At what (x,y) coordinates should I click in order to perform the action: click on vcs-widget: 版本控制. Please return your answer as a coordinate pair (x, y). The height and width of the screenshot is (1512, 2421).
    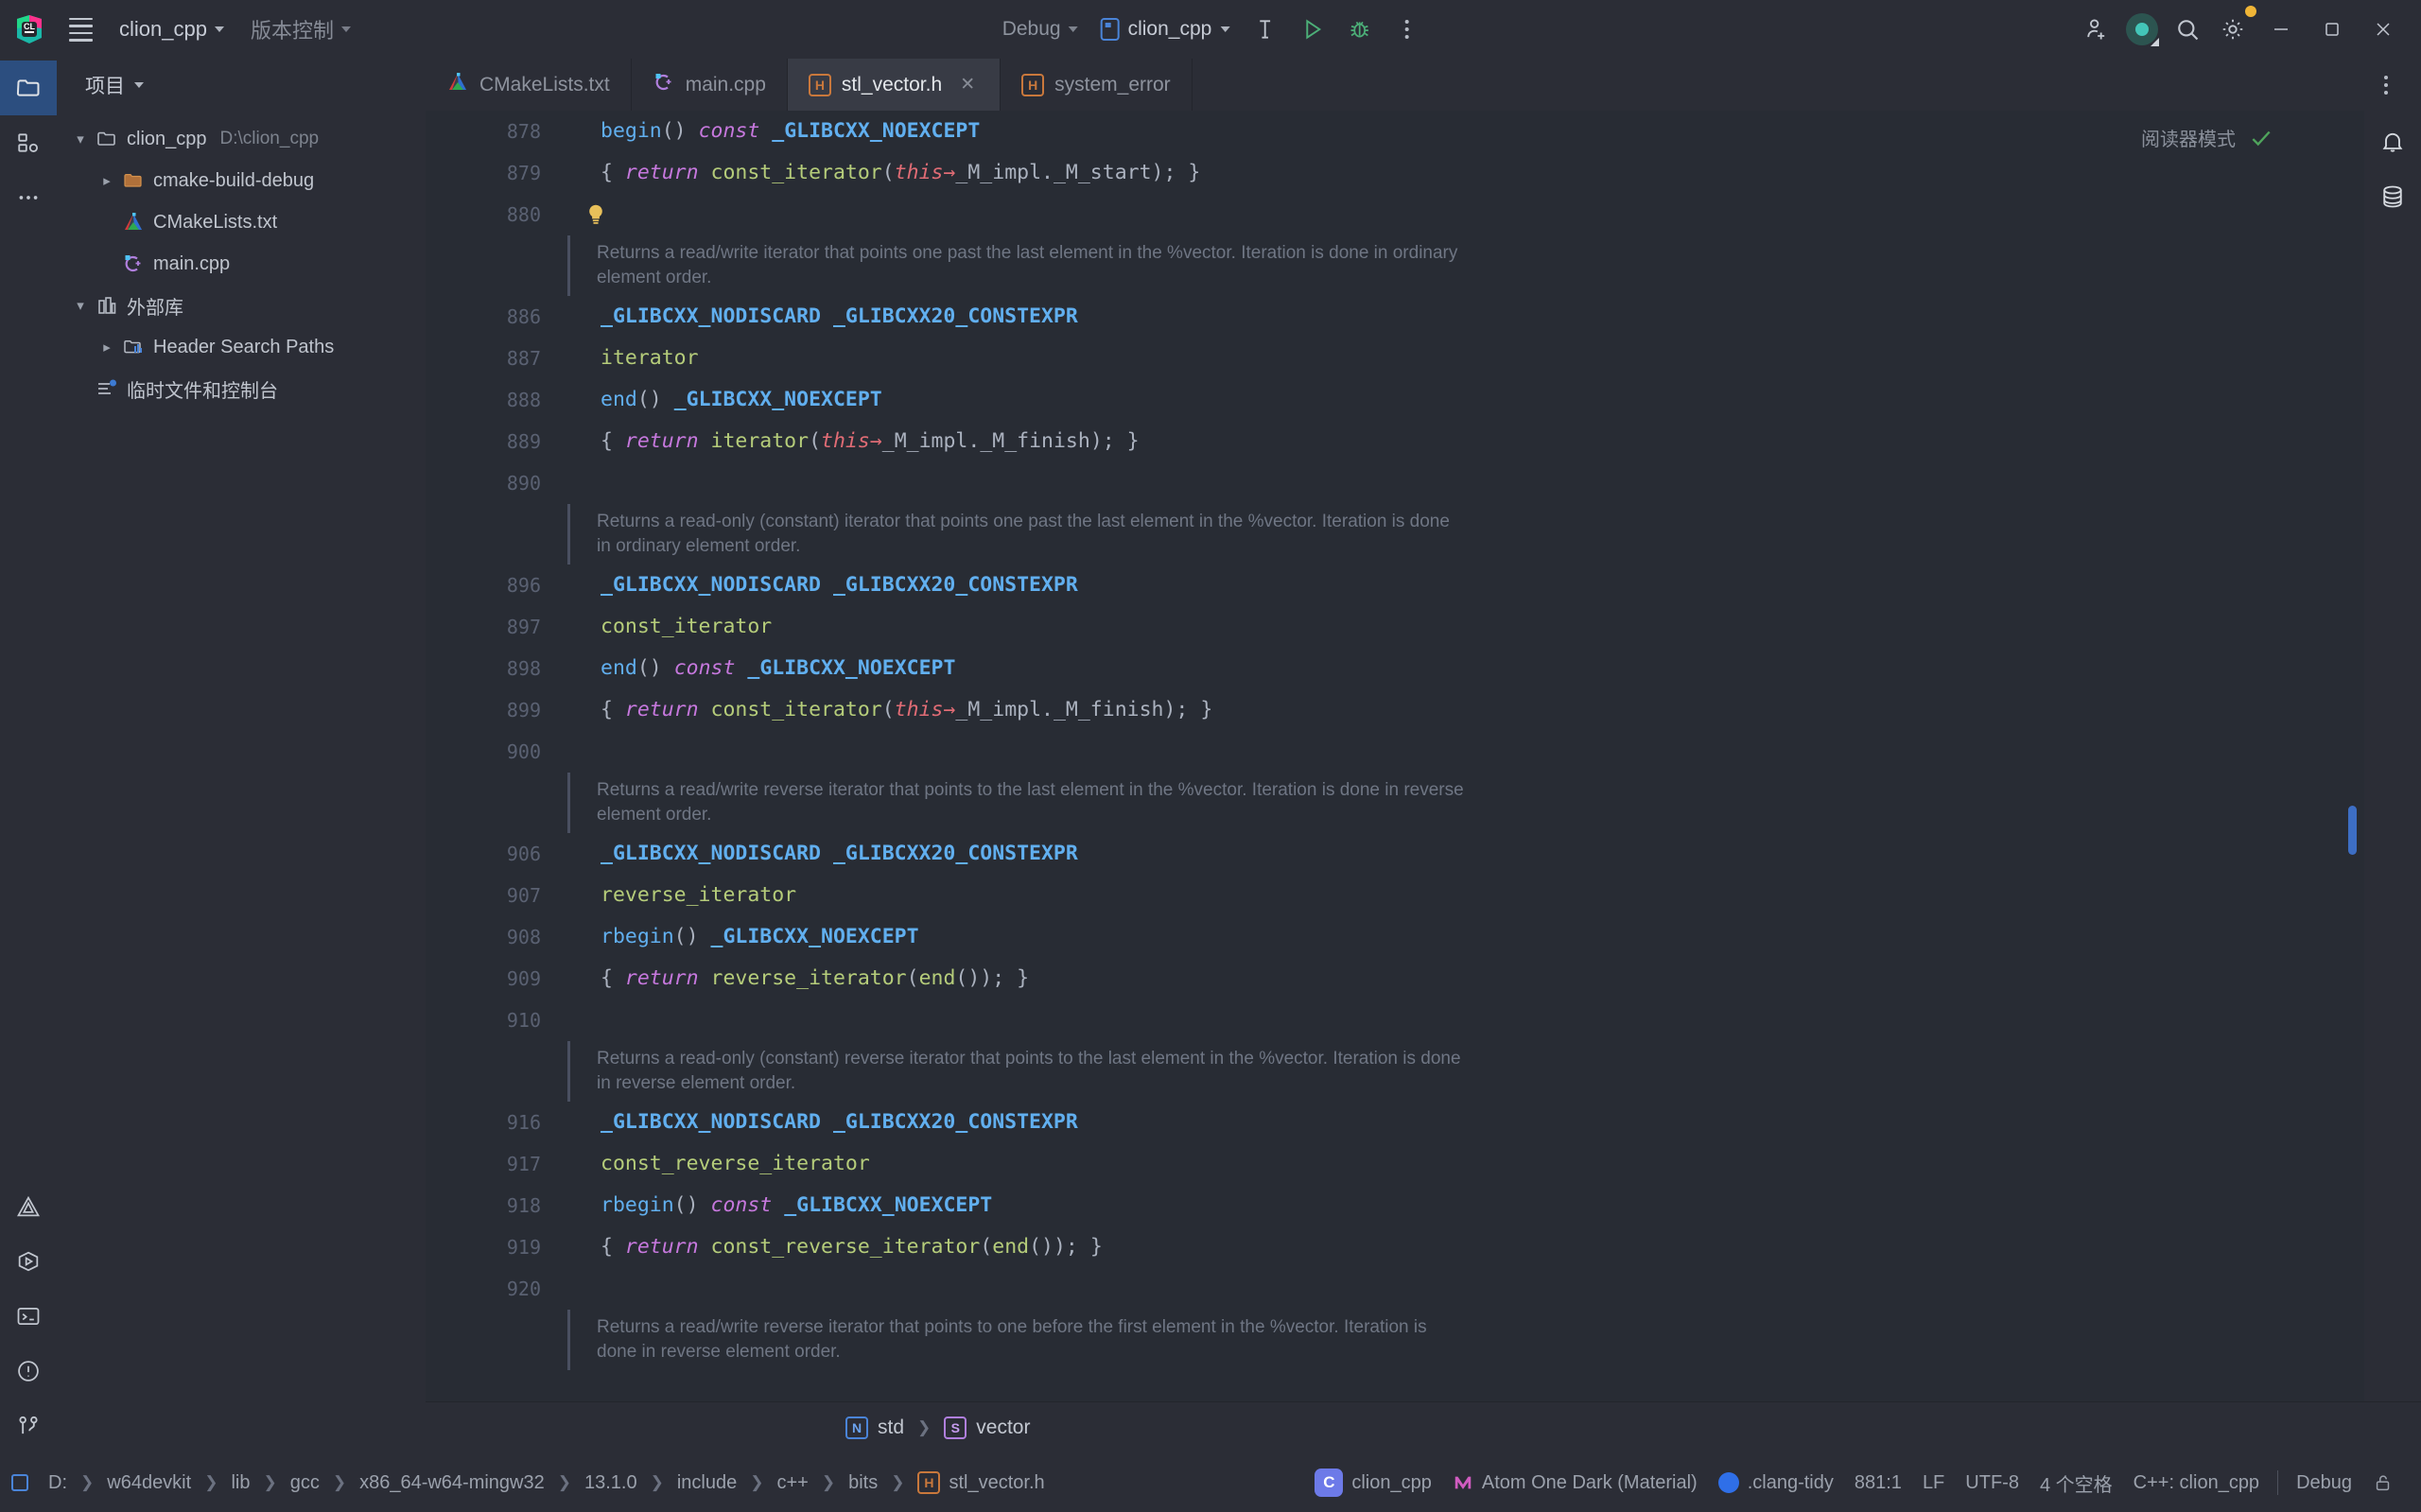
    Looking at the image, I should click on (300, 29).